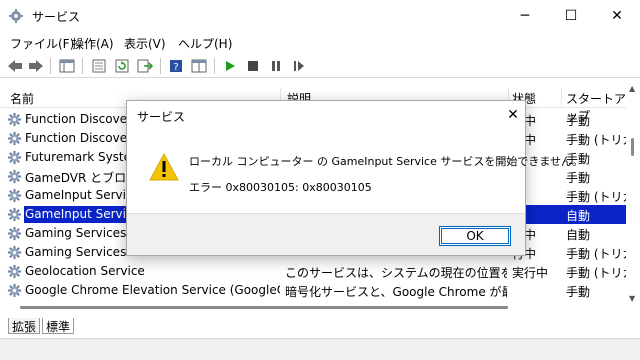 The width and height of the screenshot is (640, 360). What do you see at coordinates (22, 98) in the screenshot?
I see `column-header-name: 名前` at bounding box center [22, 98].